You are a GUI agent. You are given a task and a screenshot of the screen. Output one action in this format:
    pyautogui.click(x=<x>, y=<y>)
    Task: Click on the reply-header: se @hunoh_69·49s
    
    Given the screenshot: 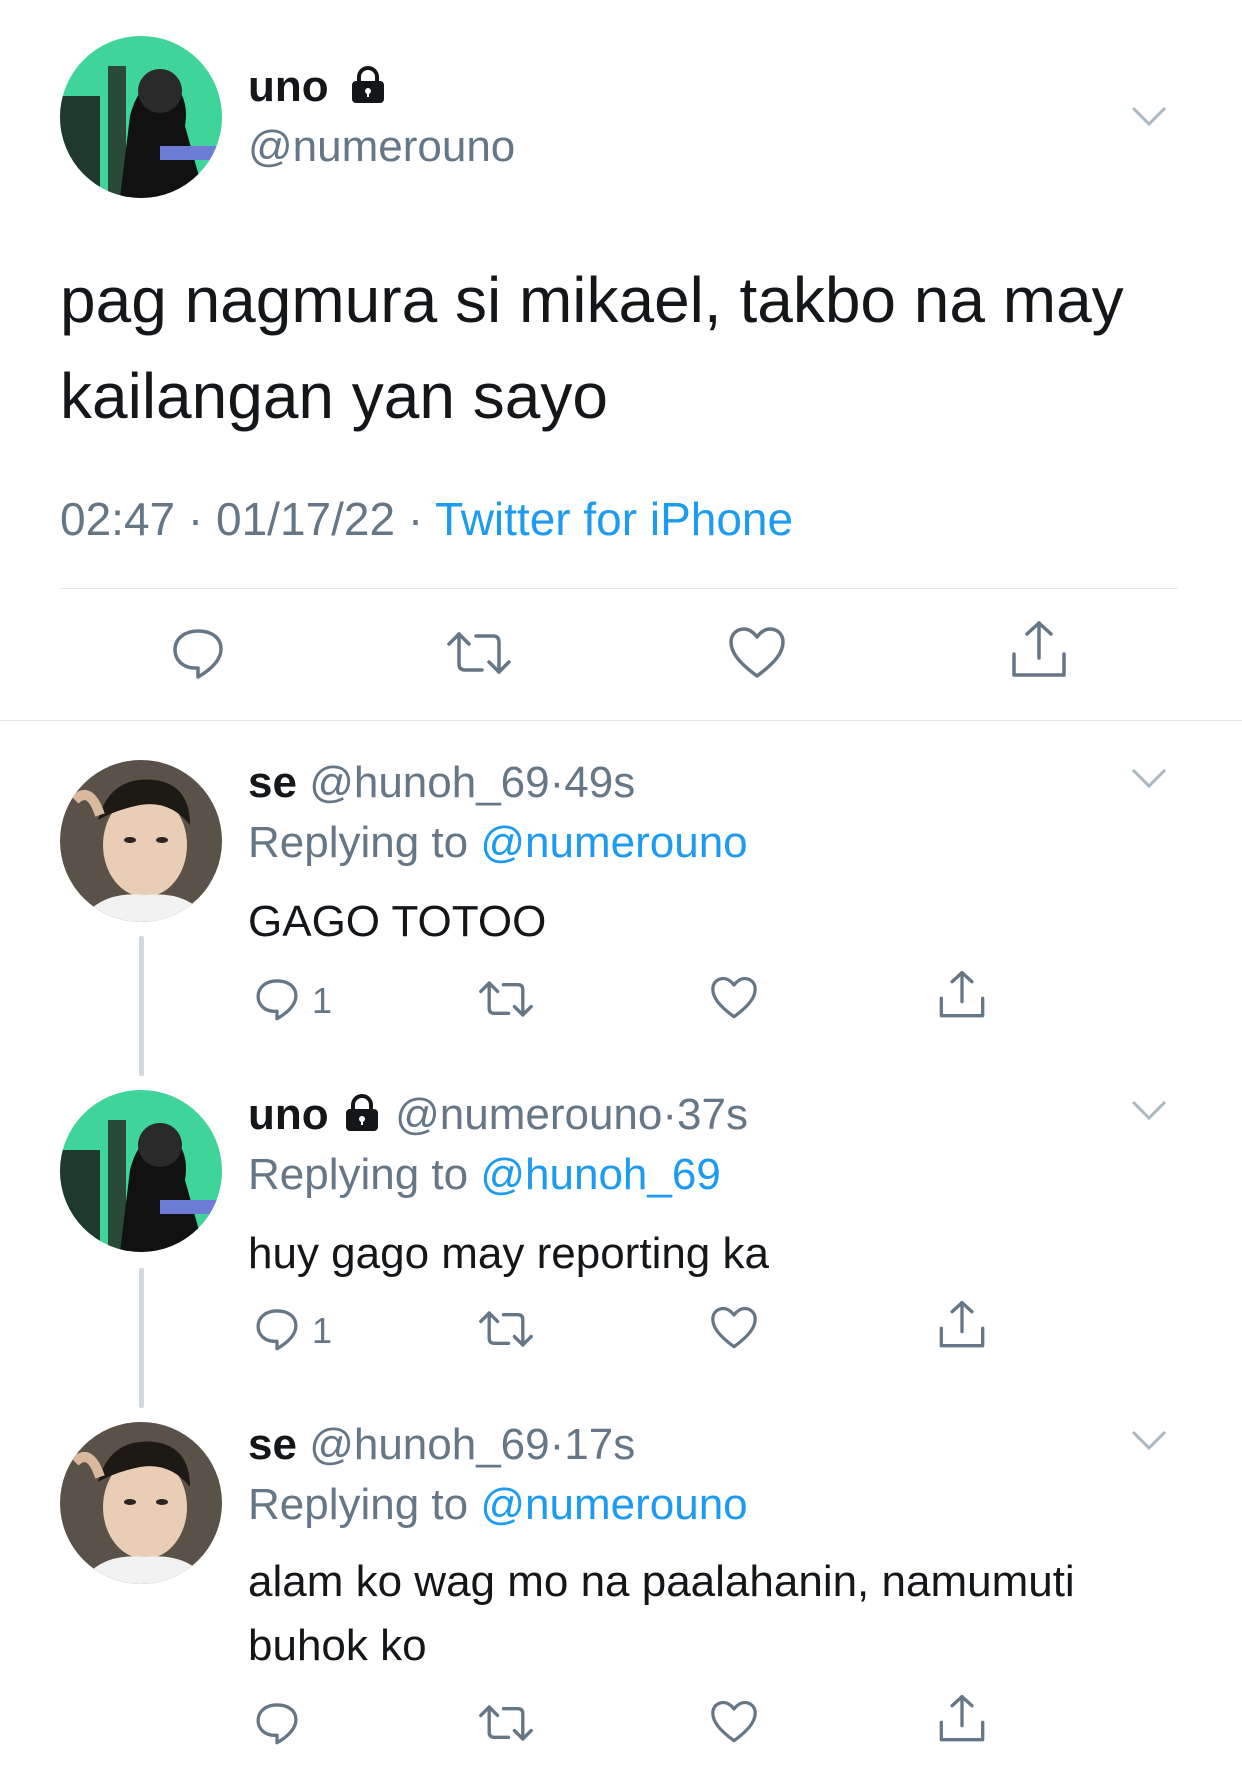 What is the action you would take?
    pyautogui.click(x=441, y=783)
    